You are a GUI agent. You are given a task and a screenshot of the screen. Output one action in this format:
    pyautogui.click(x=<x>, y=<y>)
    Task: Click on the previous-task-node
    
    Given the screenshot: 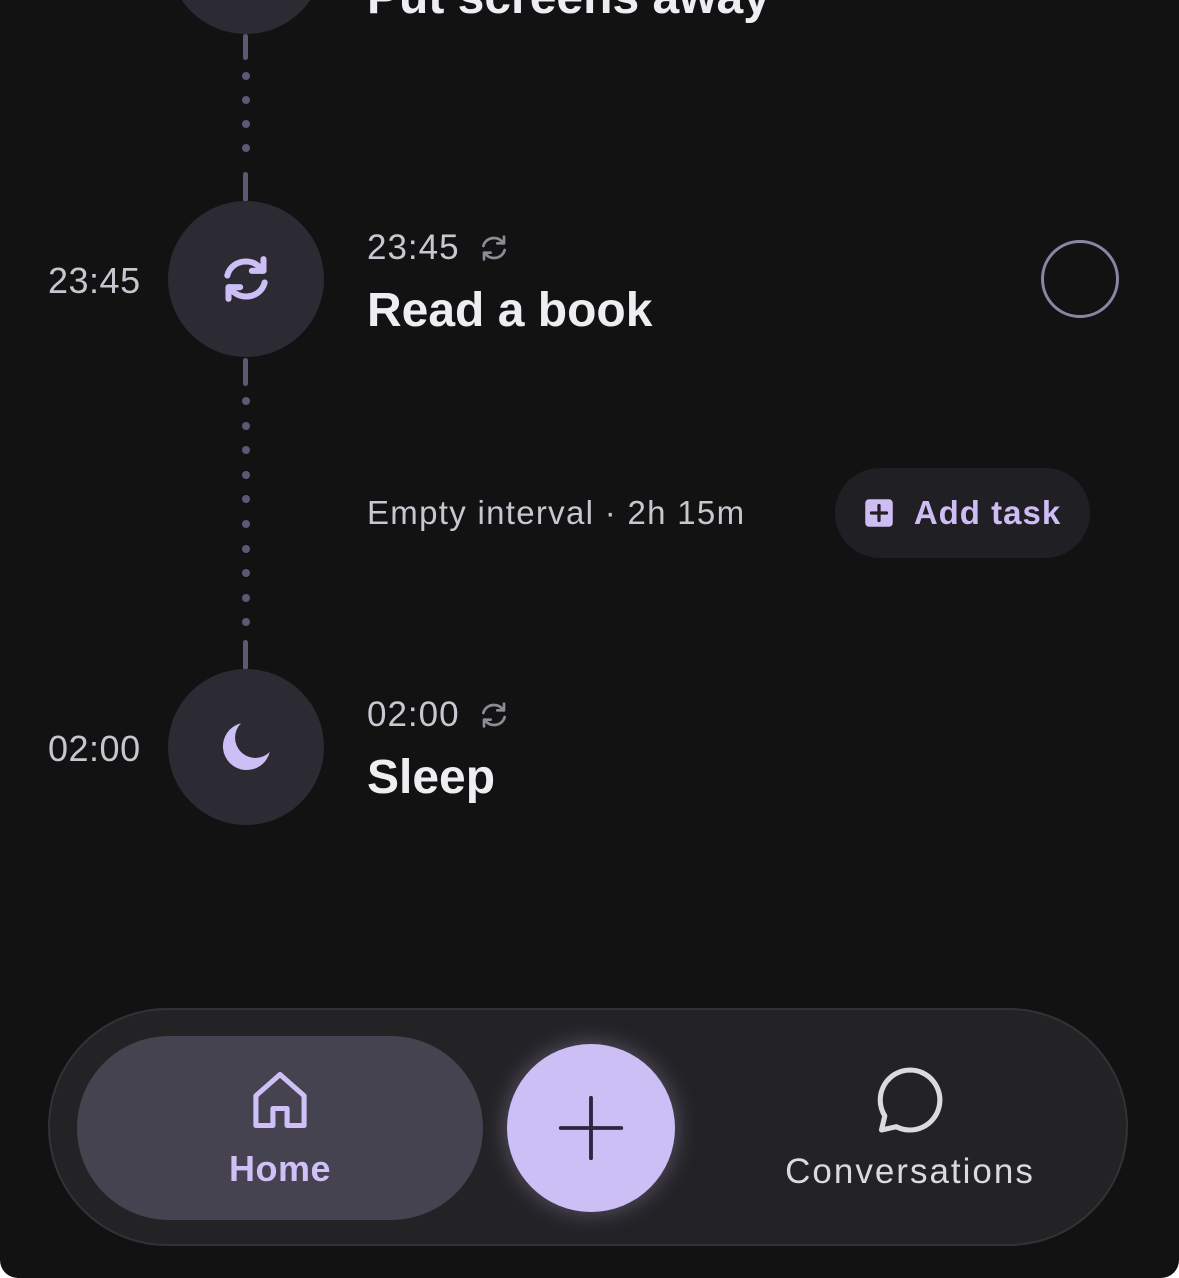 What is the action you would take?
    pyautogui.click(x=246, y=17)
    